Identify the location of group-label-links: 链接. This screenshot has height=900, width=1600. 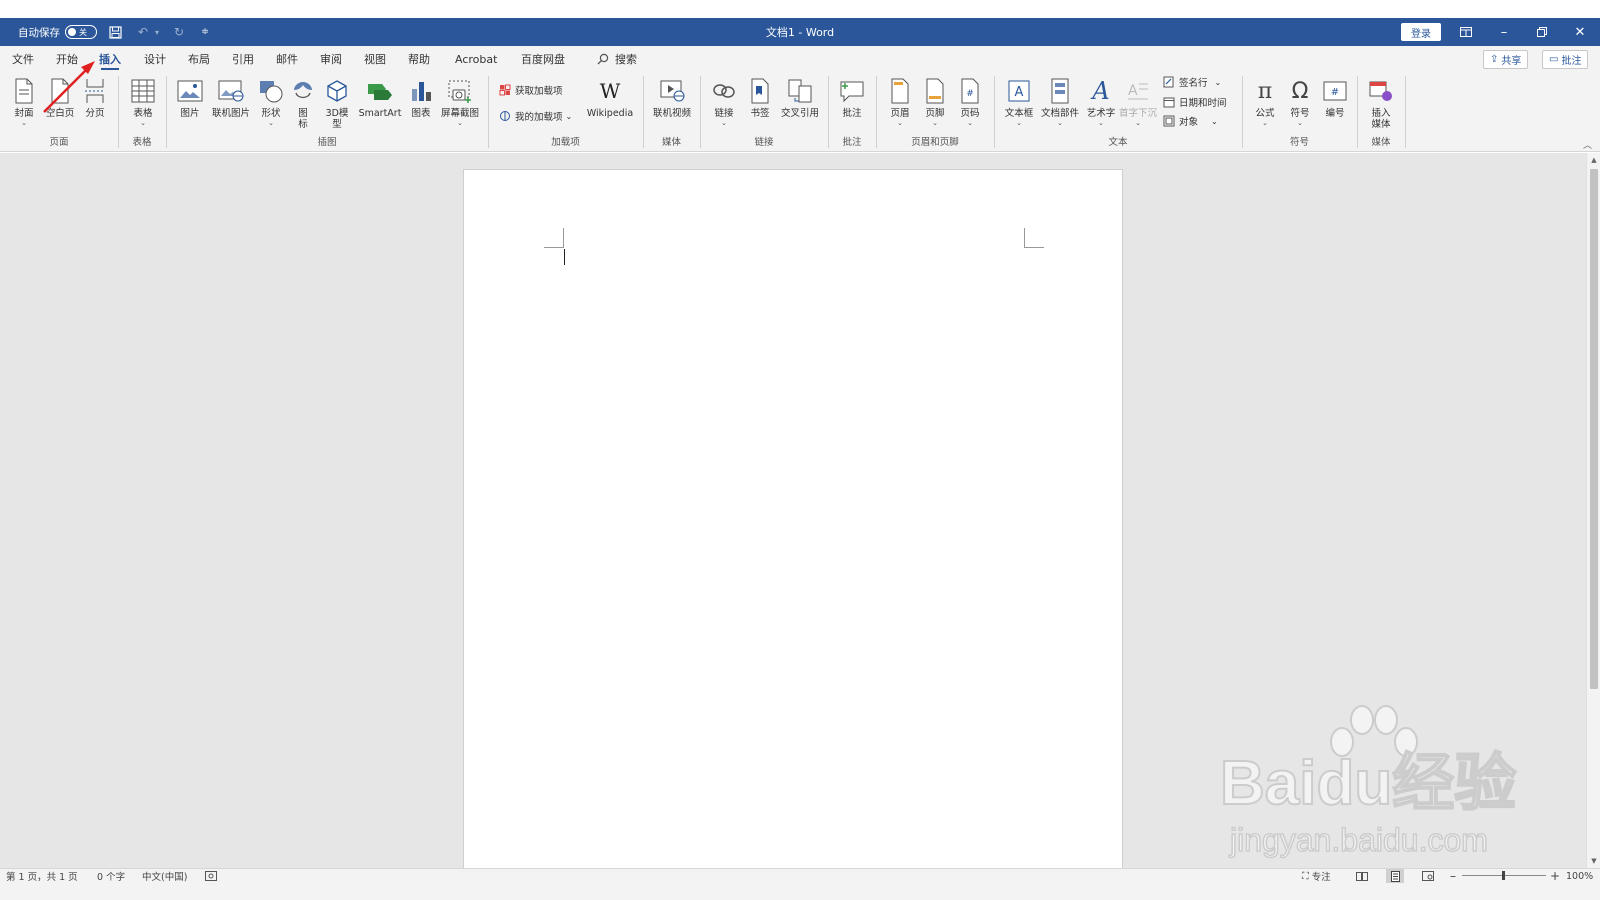
(764, 142).